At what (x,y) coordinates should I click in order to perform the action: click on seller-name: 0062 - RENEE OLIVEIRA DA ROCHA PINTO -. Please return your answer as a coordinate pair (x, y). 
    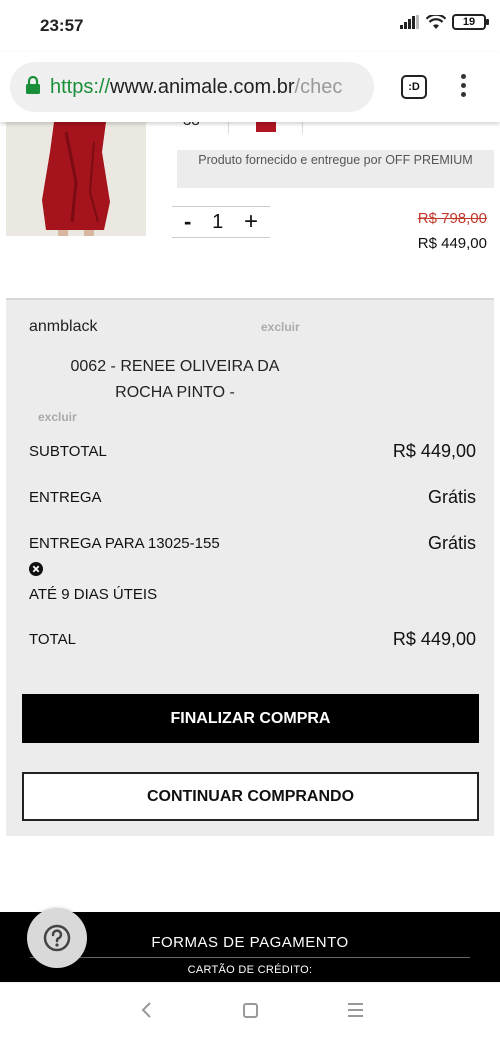
    Looking at the image, I should click on (175, 379).